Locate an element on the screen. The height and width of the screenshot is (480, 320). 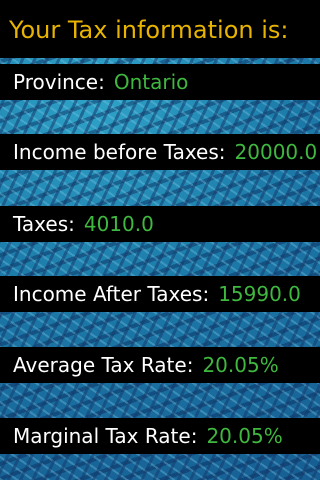
province-value: Ontario is located at coordinates (151, 82).